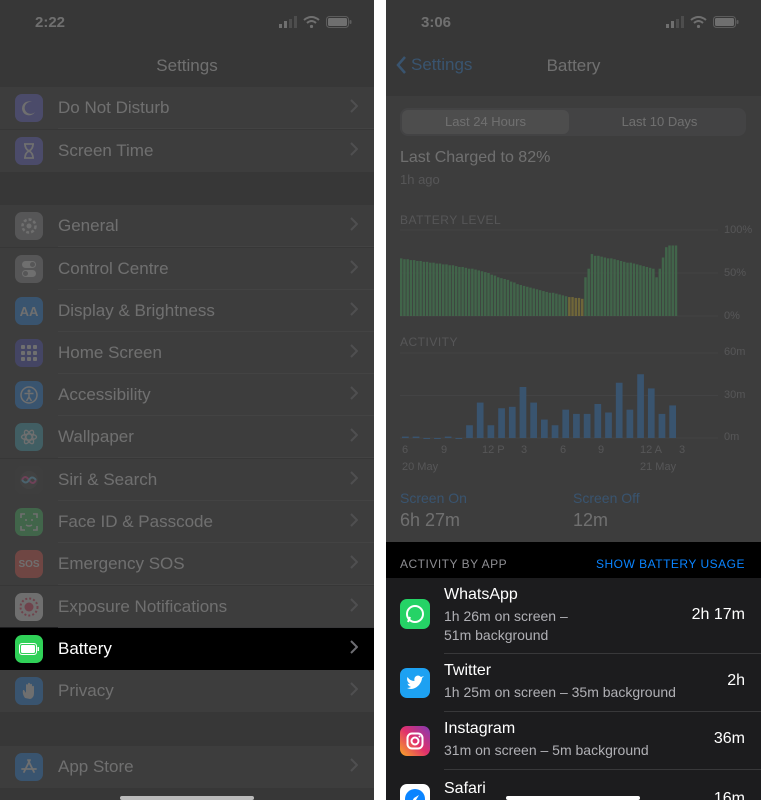  I want to click on activity-chart, so click(559, 395).